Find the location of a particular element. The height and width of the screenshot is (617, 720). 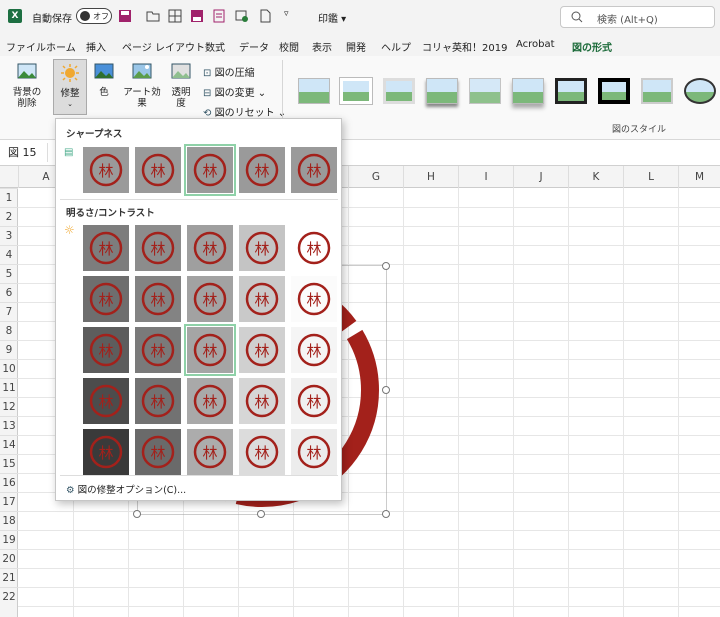

row-header: 3 is located at coordinates (9, 235).